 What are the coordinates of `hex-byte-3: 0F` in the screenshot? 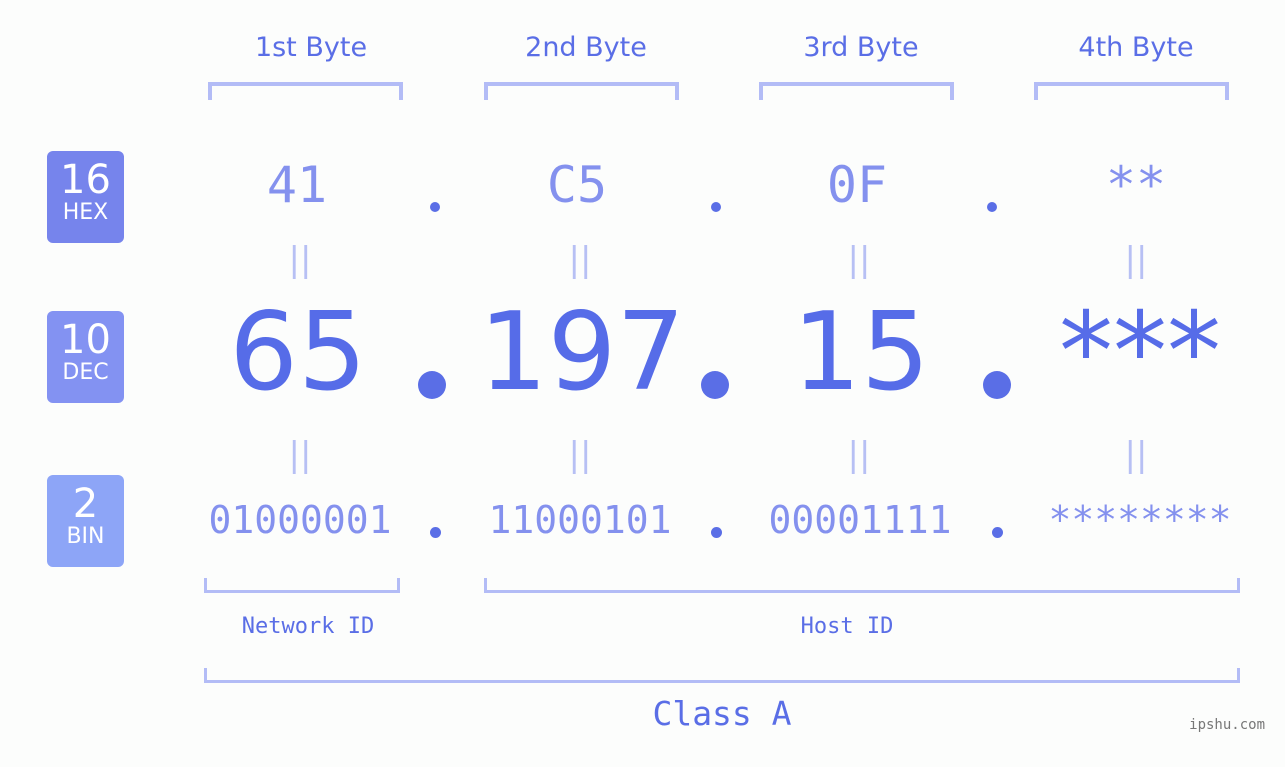 It's located at (857, 185).